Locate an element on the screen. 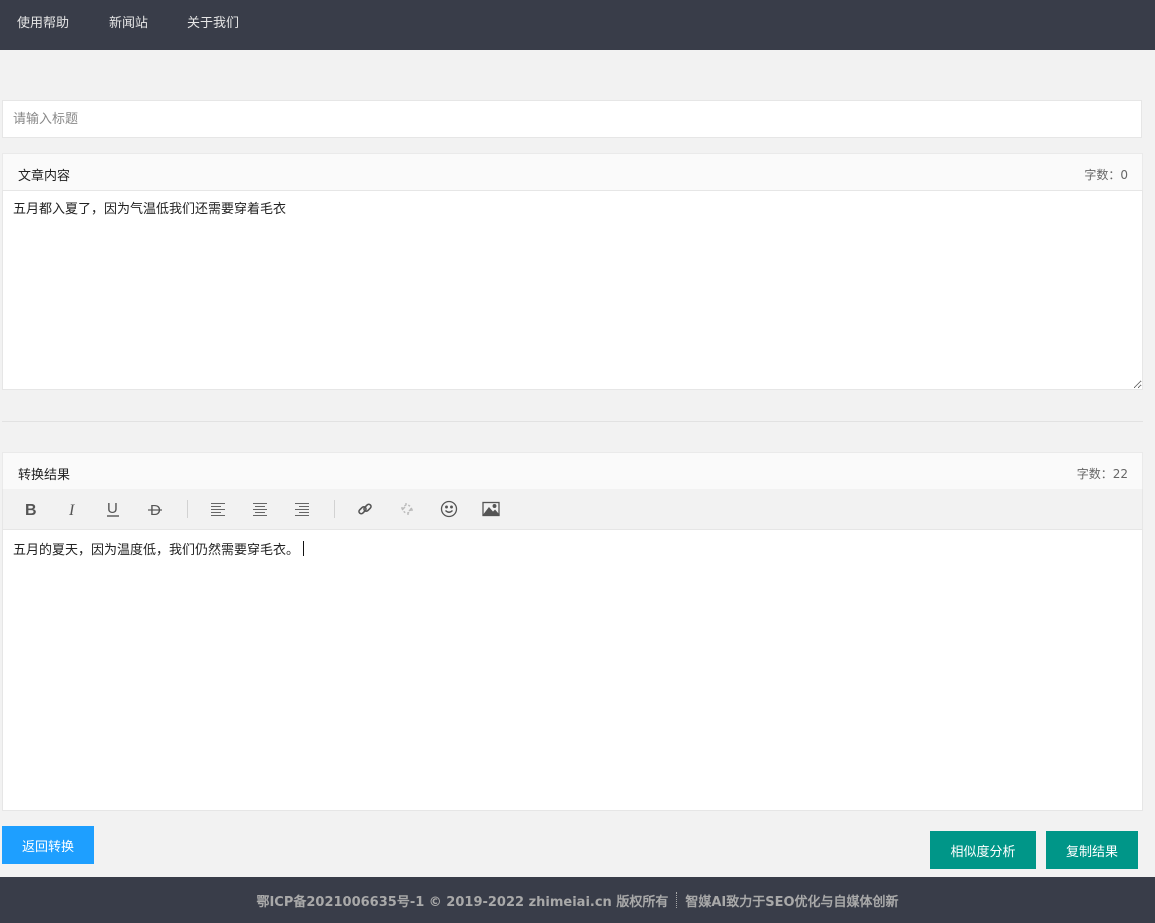  footer-slogan: 智媒AI致力于SEO优化与自媒体创新 is located at coordinates (792, 902).